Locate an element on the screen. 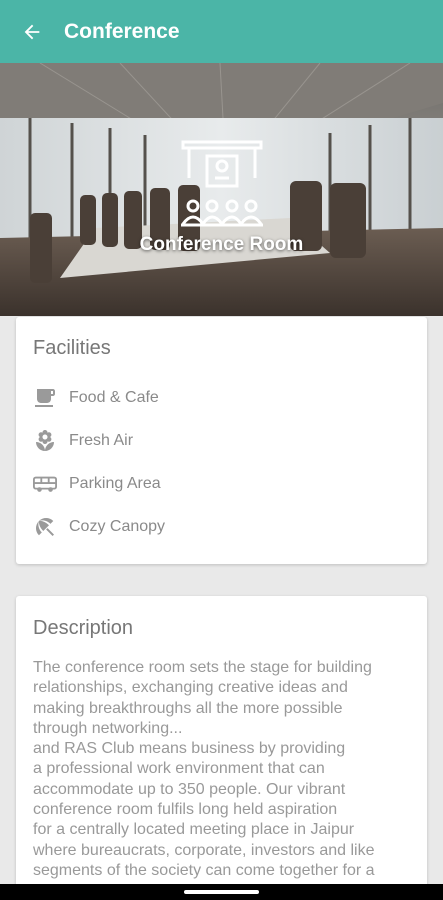  umbrella-beach-icon is located at coordinates (45, 527).